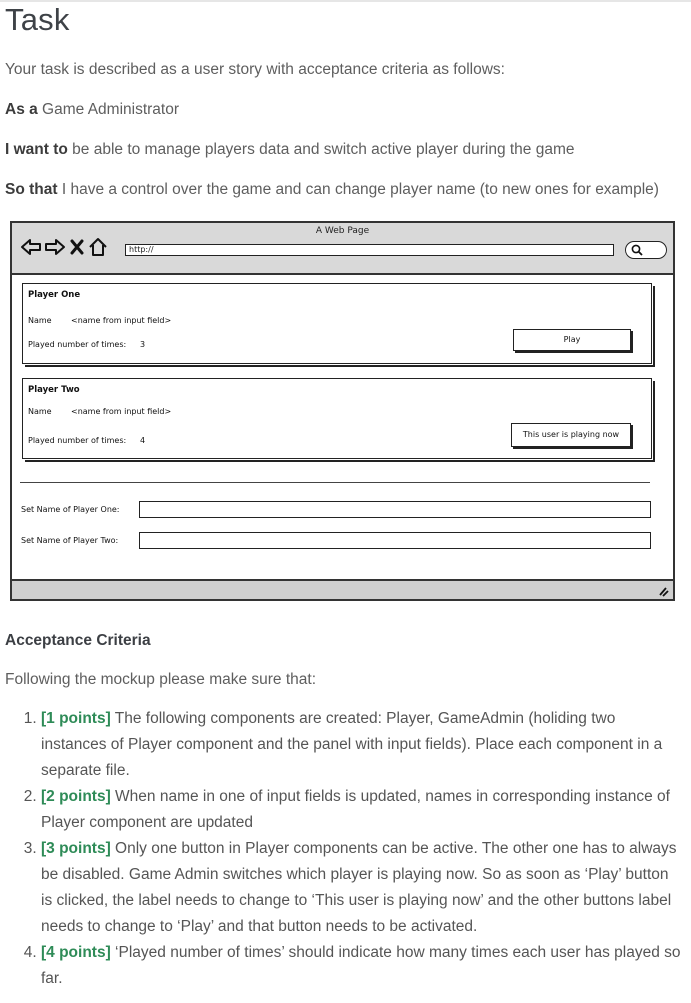  What do you see at coordinates (76, 848) in the screenshot?
I see `criteria-points: [3 points]` at bounding box center [76, 848].